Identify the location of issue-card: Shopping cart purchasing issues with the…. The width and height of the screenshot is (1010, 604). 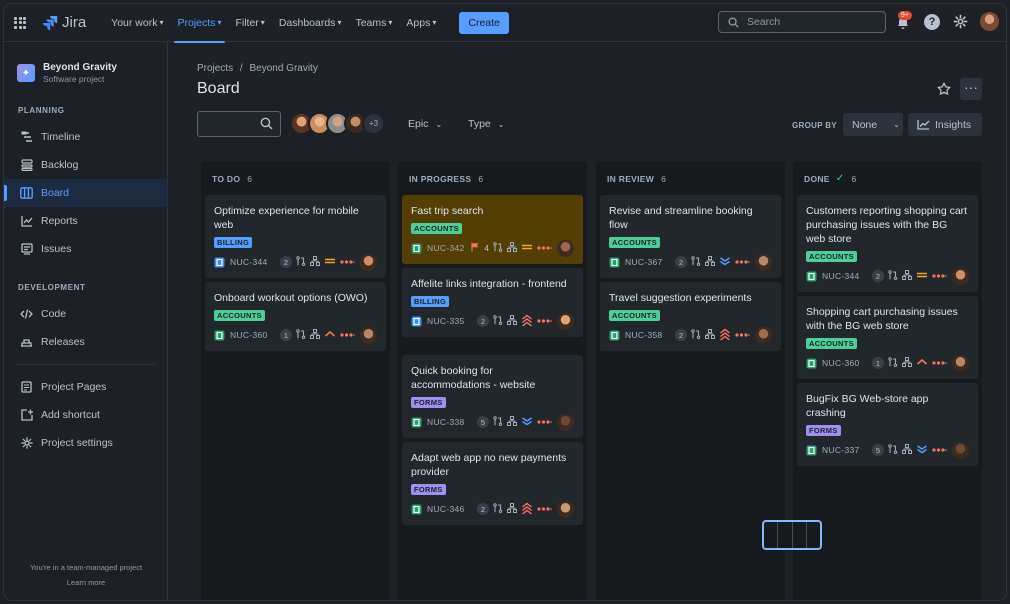
(887, 337).